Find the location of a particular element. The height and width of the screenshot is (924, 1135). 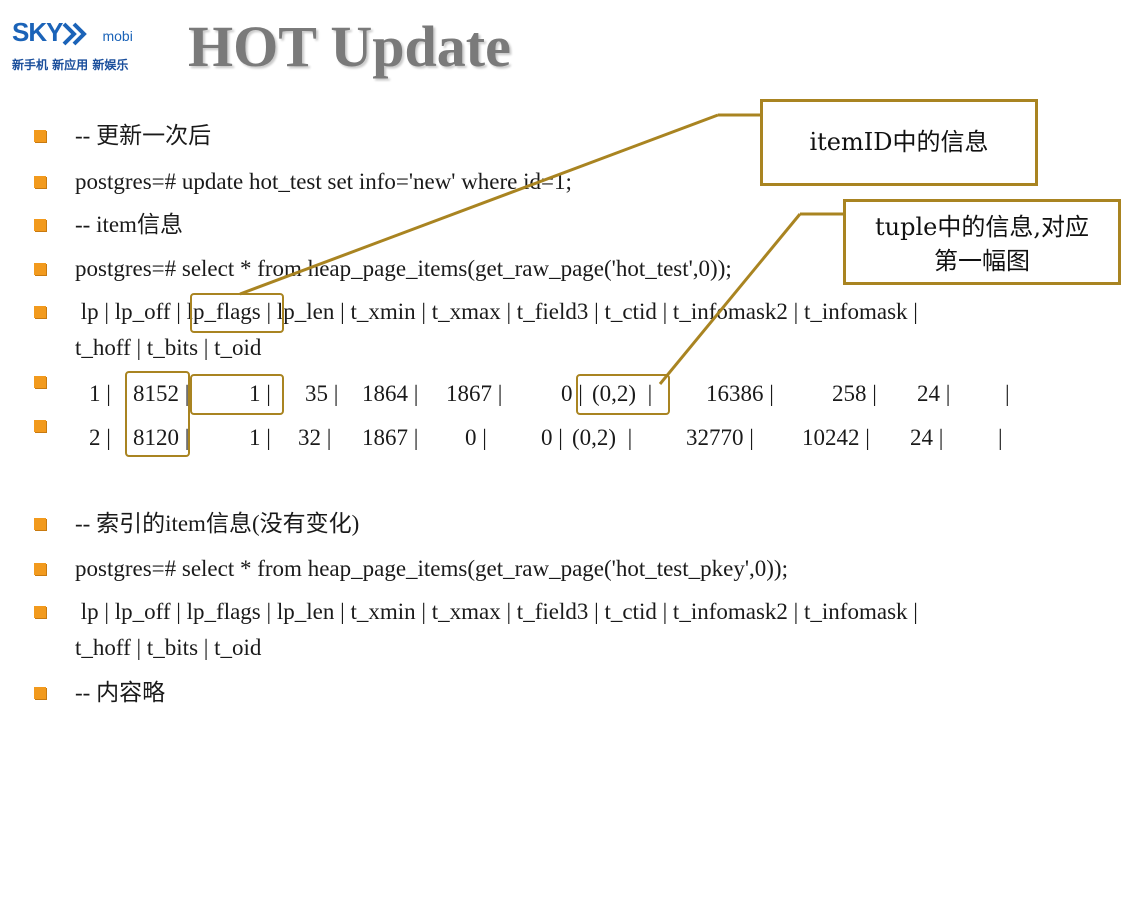

itemid-callout: itemID中的信息 is located at coordinates (899, 142).